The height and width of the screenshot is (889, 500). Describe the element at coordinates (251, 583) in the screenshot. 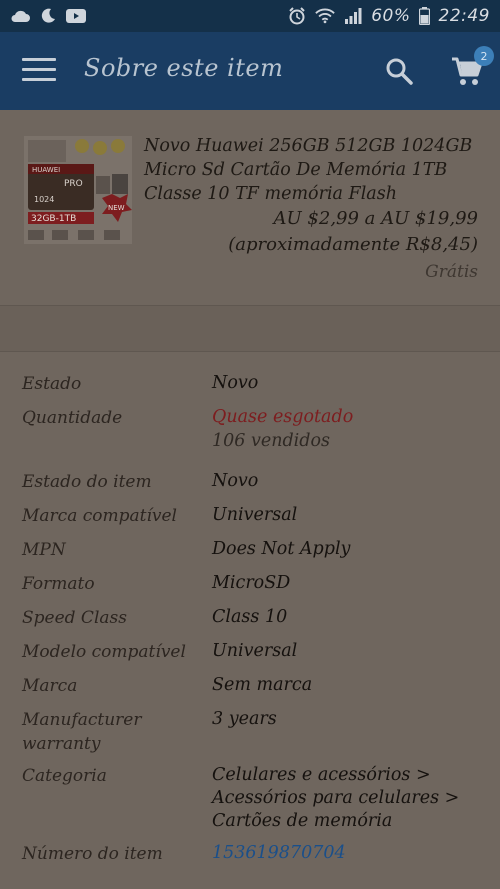

I see `spec-value: MicroSD` at that location.